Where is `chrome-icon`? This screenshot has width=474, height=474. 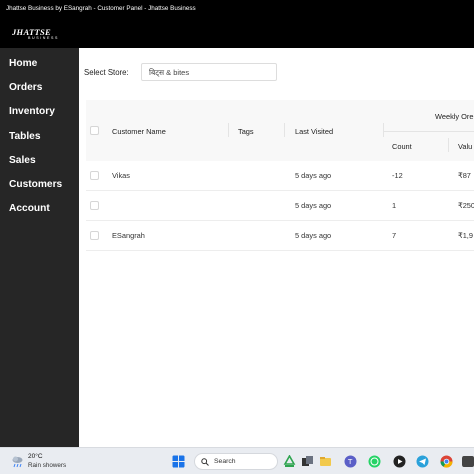
chrome-icon is located at coordinates (446, 461).